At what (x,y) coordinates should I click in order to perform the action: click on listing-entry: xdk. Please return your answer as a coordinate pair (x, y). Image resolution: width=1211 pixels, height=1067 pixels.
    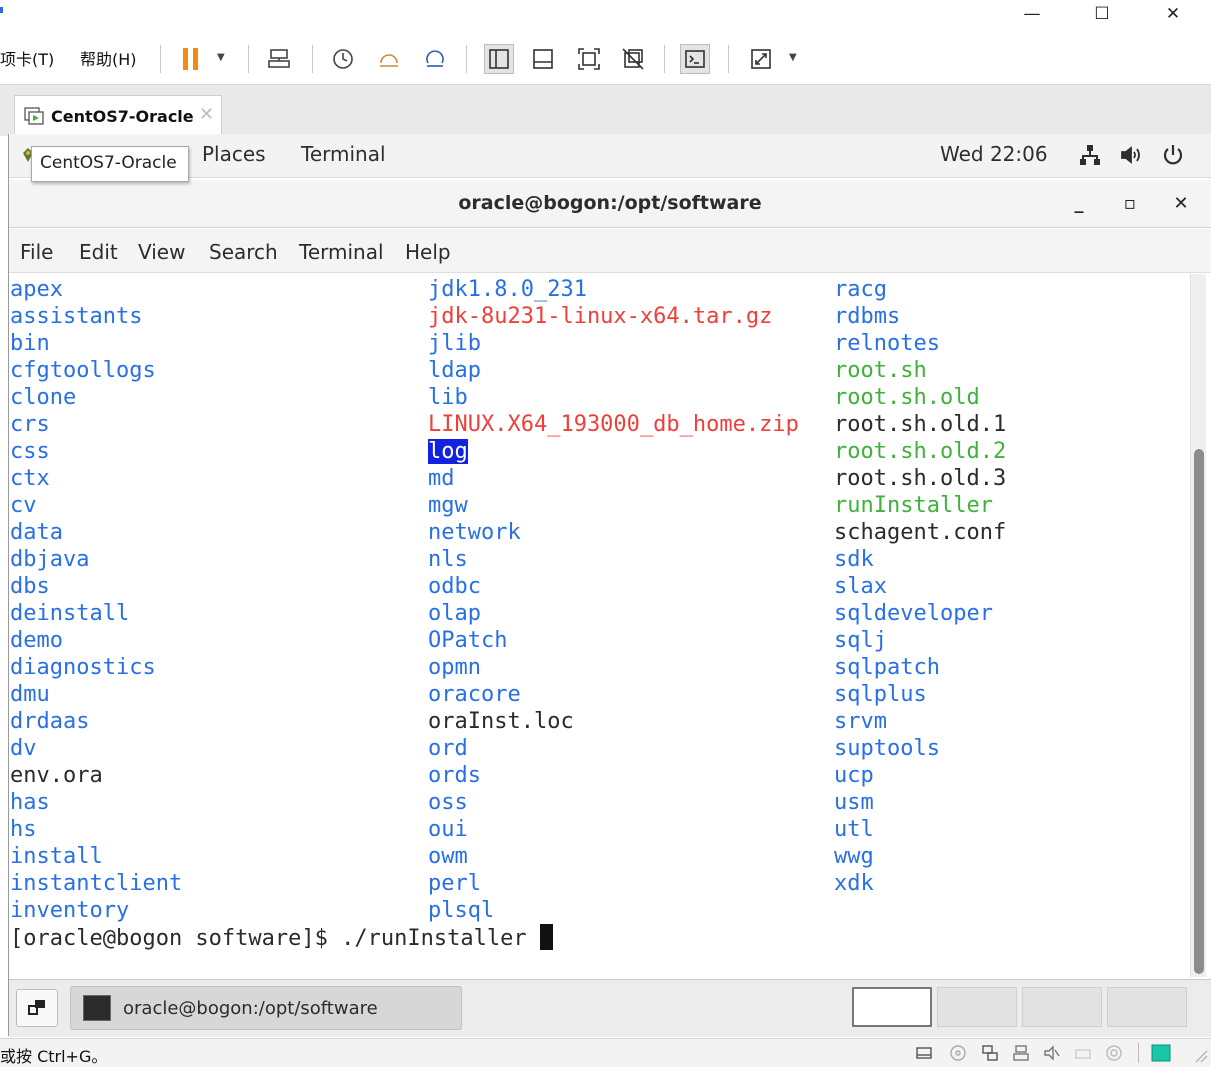
    Looking at the image, I should click on (920, 883).